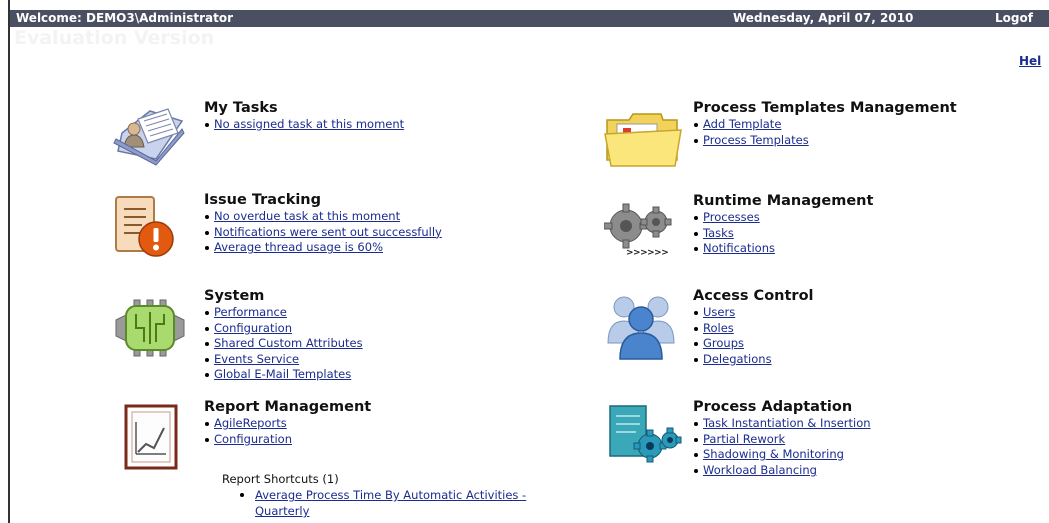  What do you see at coordinates (304, 116) in the screenshot?
I see `my-tasks-section: My Tasks No assigned task at this moment` at bounding box center [304, 116].